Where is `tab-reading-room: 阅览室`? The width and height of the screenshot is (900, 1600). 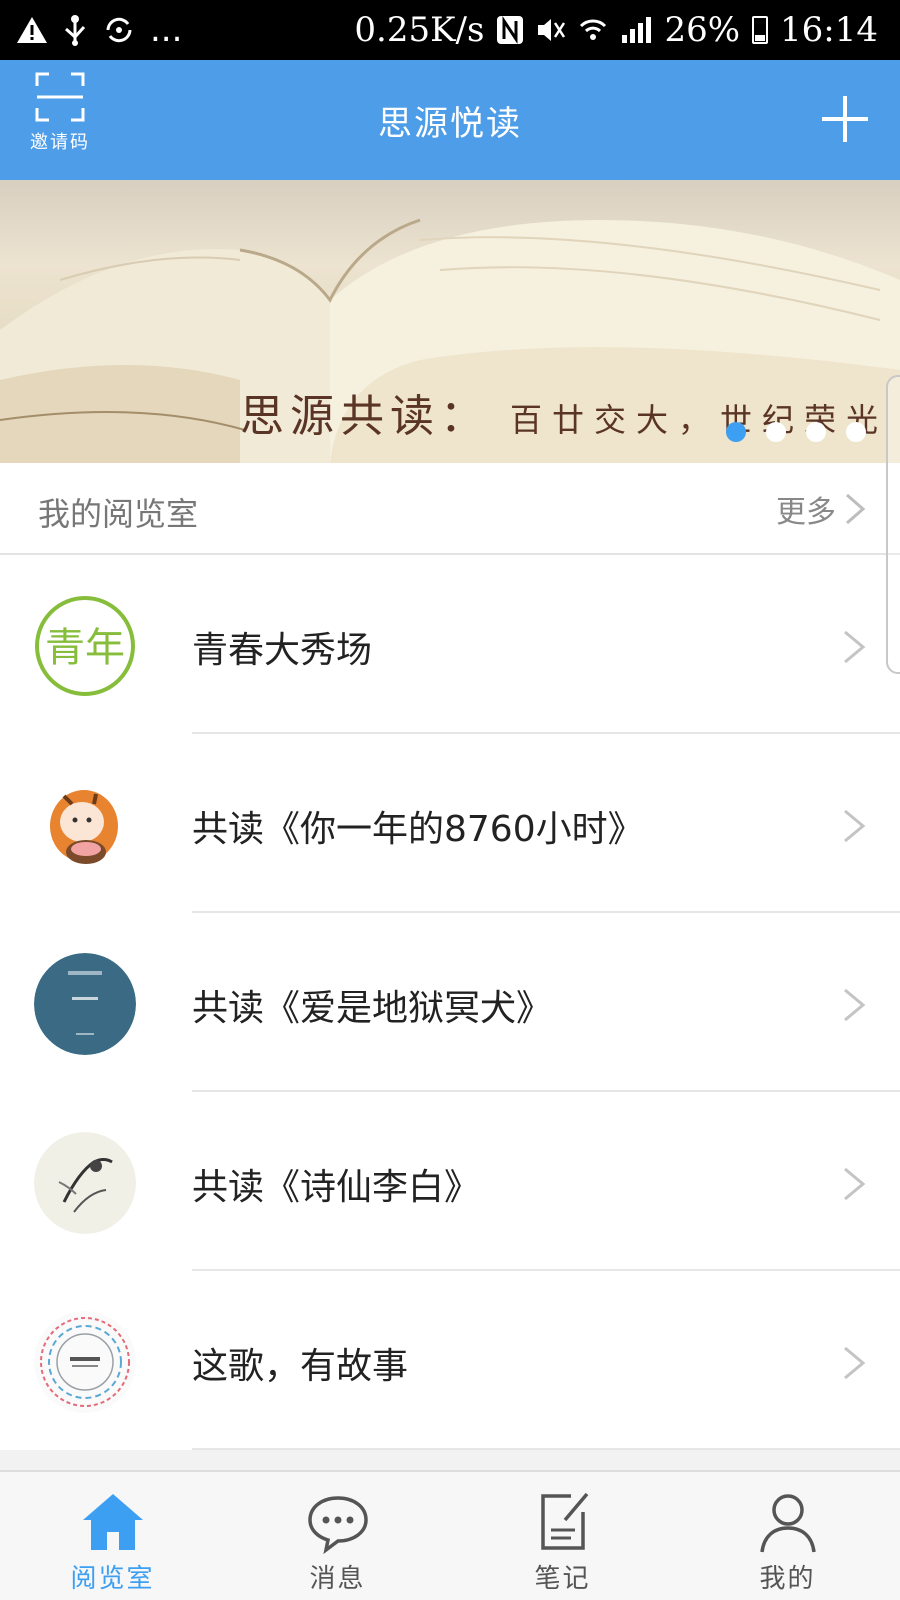 tab-reading-room: 阅览室 is located at coordinates (112, 1536).